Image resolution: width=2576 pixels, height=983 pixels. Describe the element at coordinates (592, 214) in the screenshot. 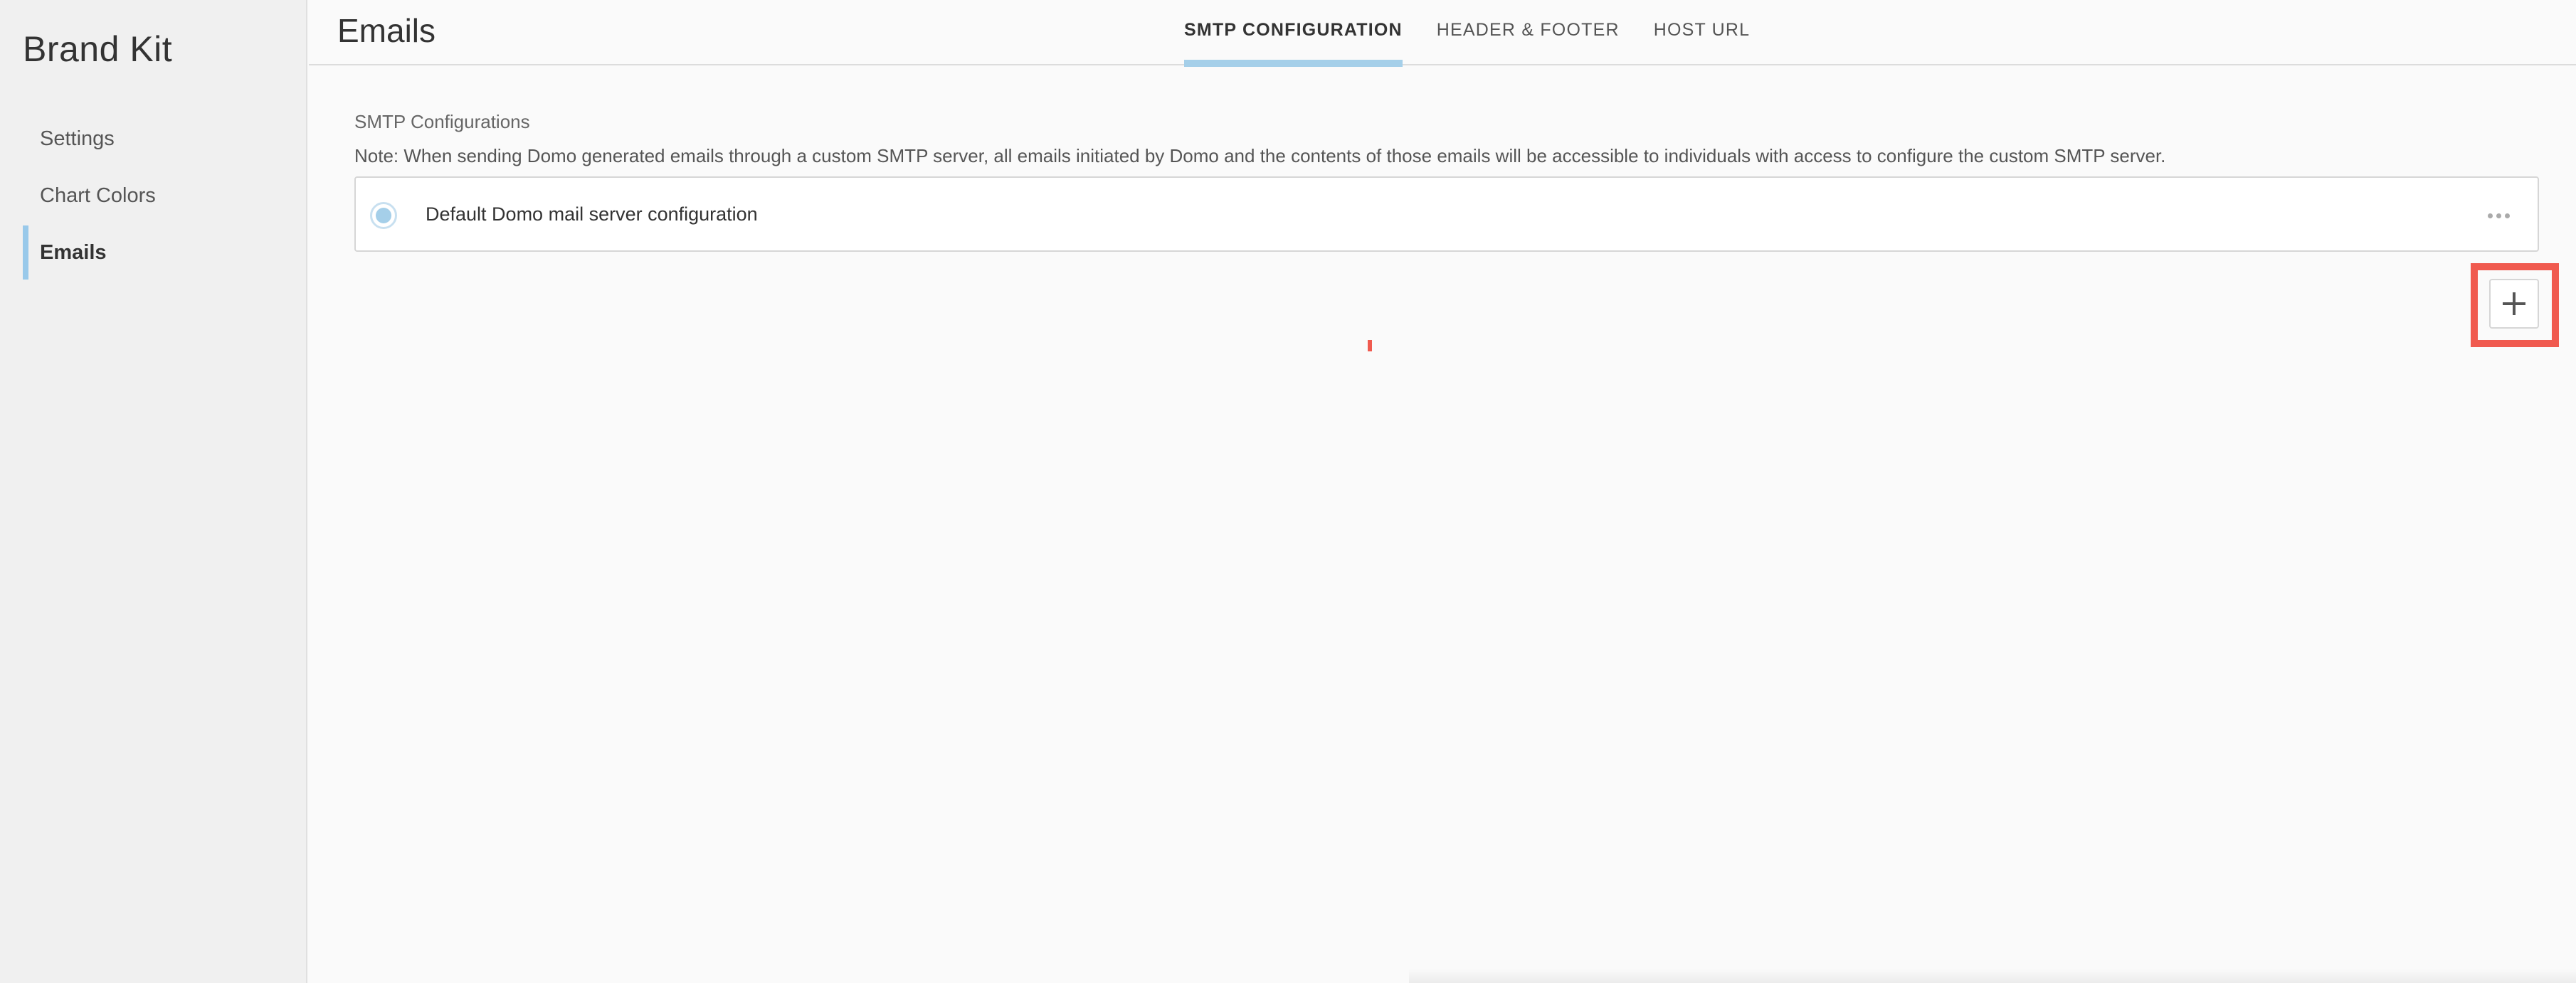

I see `config-label: Default Domo mail server configuration` at that location.